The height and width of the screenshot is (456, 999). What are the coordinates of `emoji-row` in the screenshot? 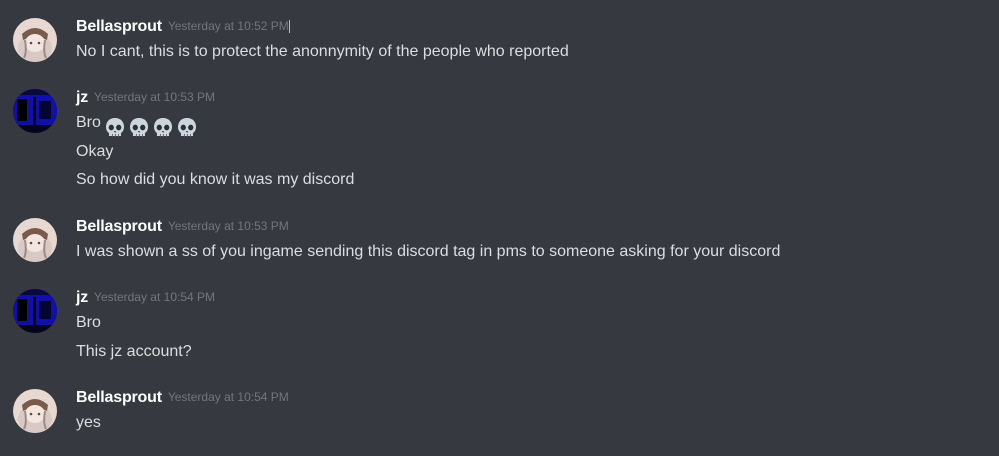 It's located at (152, 128).